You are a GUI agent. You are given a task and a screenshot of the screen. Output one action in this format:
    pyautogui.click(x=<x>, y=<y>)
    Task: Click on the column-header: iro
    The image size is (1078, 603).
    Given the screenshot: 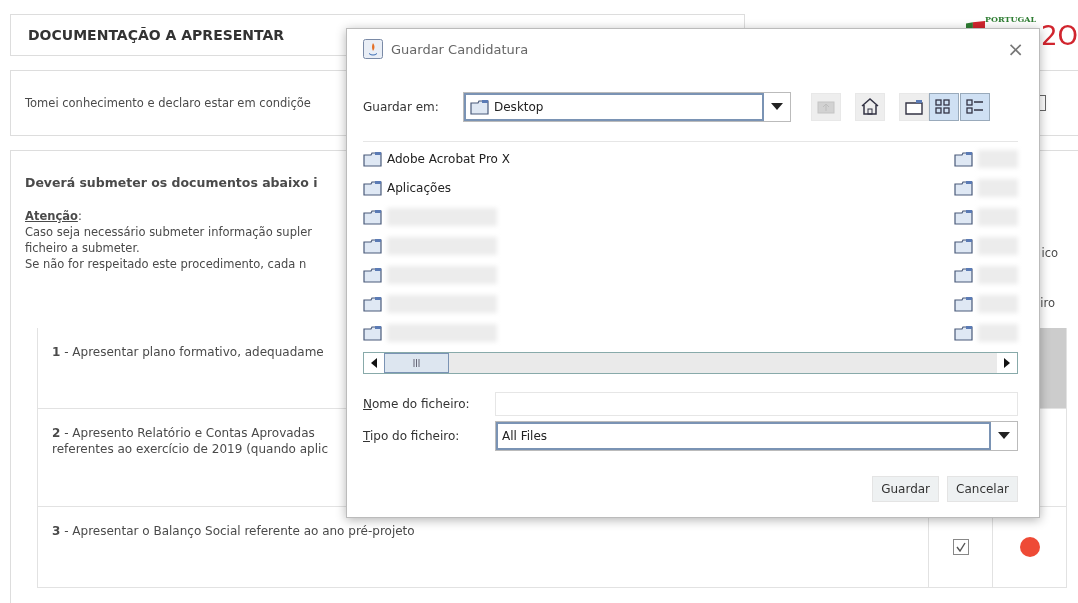 What is the action you would take?
    pyautogui.click(x=1047, y=303)
    